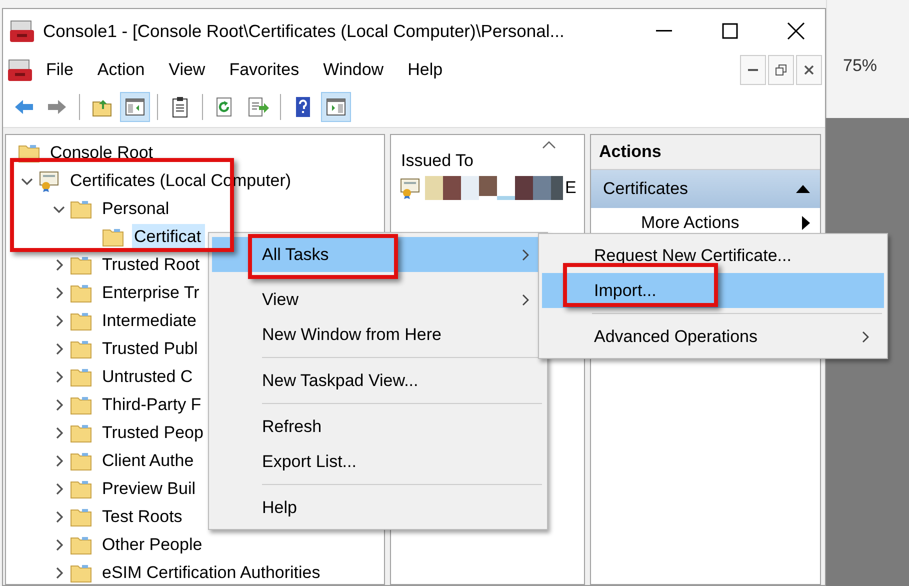 This screenshot has height=586, width=909. What do you see at coordinates (143, 517) in the screenshot?
I see `tree-item: Test Roots` at bounding box center [143, 517].